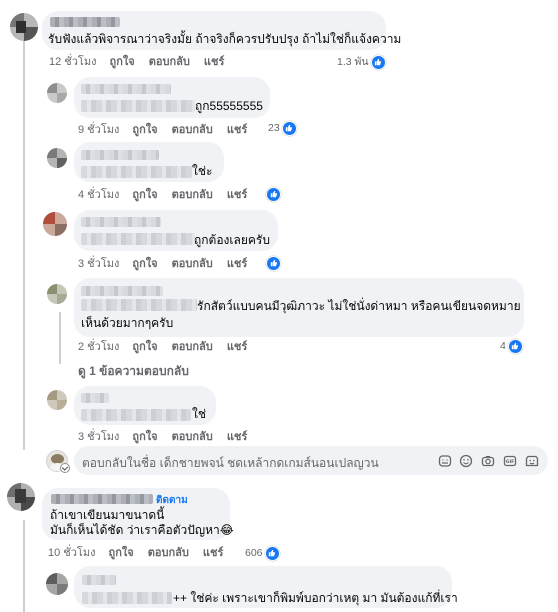 The width and height of the screenshot is (558, 612). What do you see at coordinates (142, 530) in the screenshot?
I see `comment-text-line2: มันก็เห็นได้ชัด ว่าเราคือตัวปัญหา😂` at bounding box center [142, 530].